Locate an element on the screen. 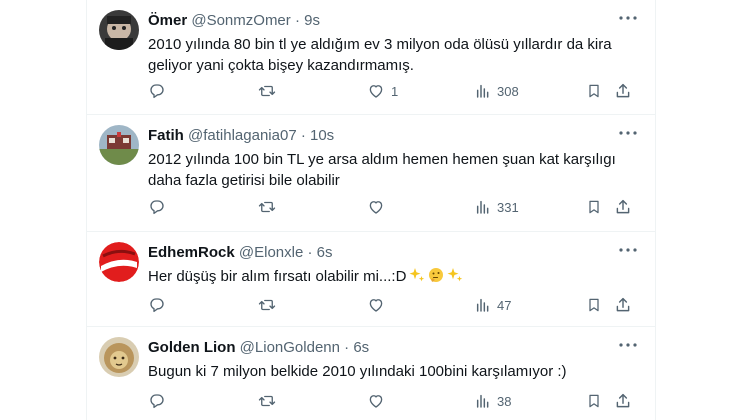 Image resolution: width=730 pixels, height=420 pixels. user-handle: @LionGoldenn is located at coordinates (290, 347).